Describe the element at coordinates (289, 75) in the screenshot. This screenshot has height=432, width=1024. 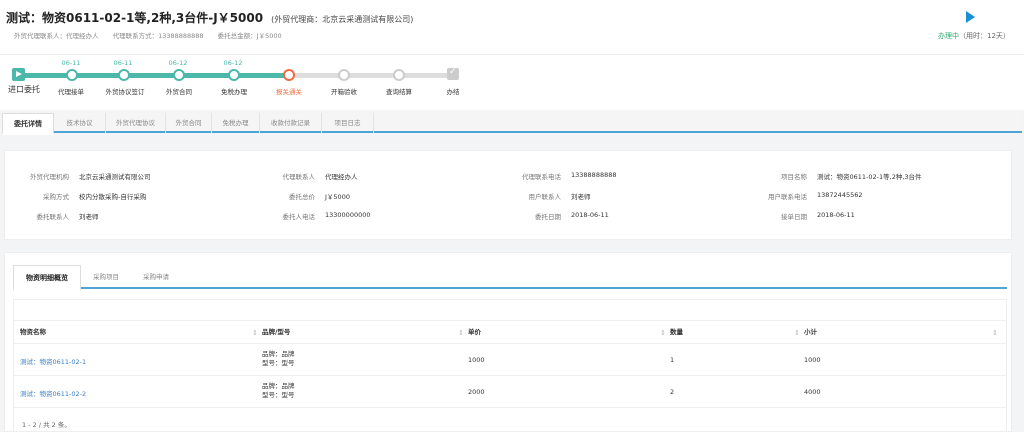
I see `step-node-current` at that location.